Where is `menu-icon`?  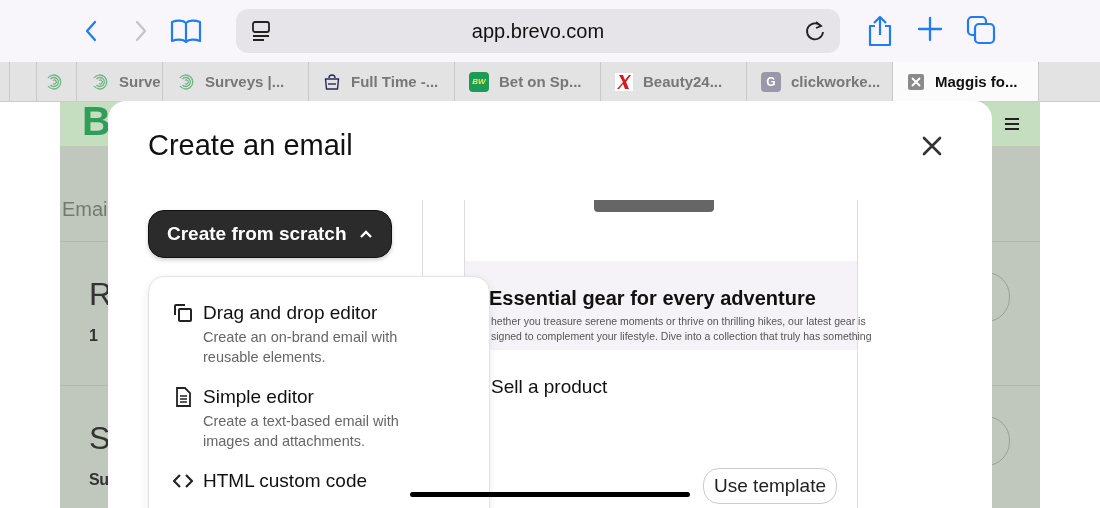
menu-icon is located at coordinates (1012, 124).